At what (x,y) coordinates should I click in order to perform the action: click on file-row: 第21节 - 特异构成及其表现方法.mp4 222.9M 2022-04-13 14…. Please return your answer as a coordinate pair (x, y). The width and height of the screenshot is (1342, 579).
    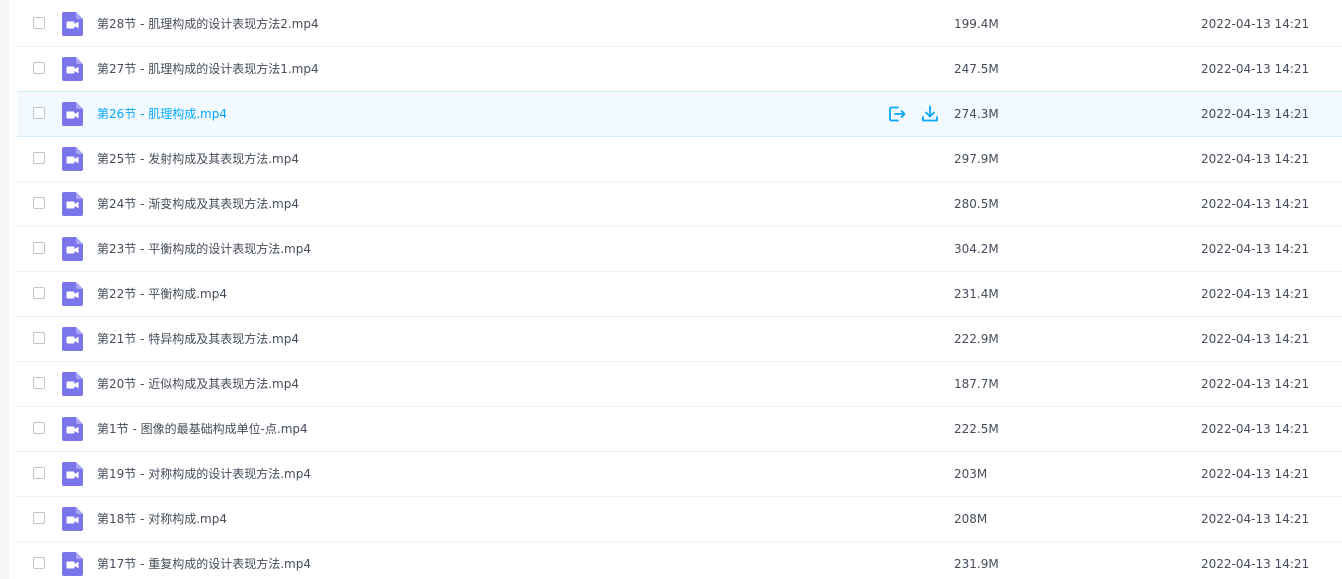
    Looking at the image, I should click on (679, 339).